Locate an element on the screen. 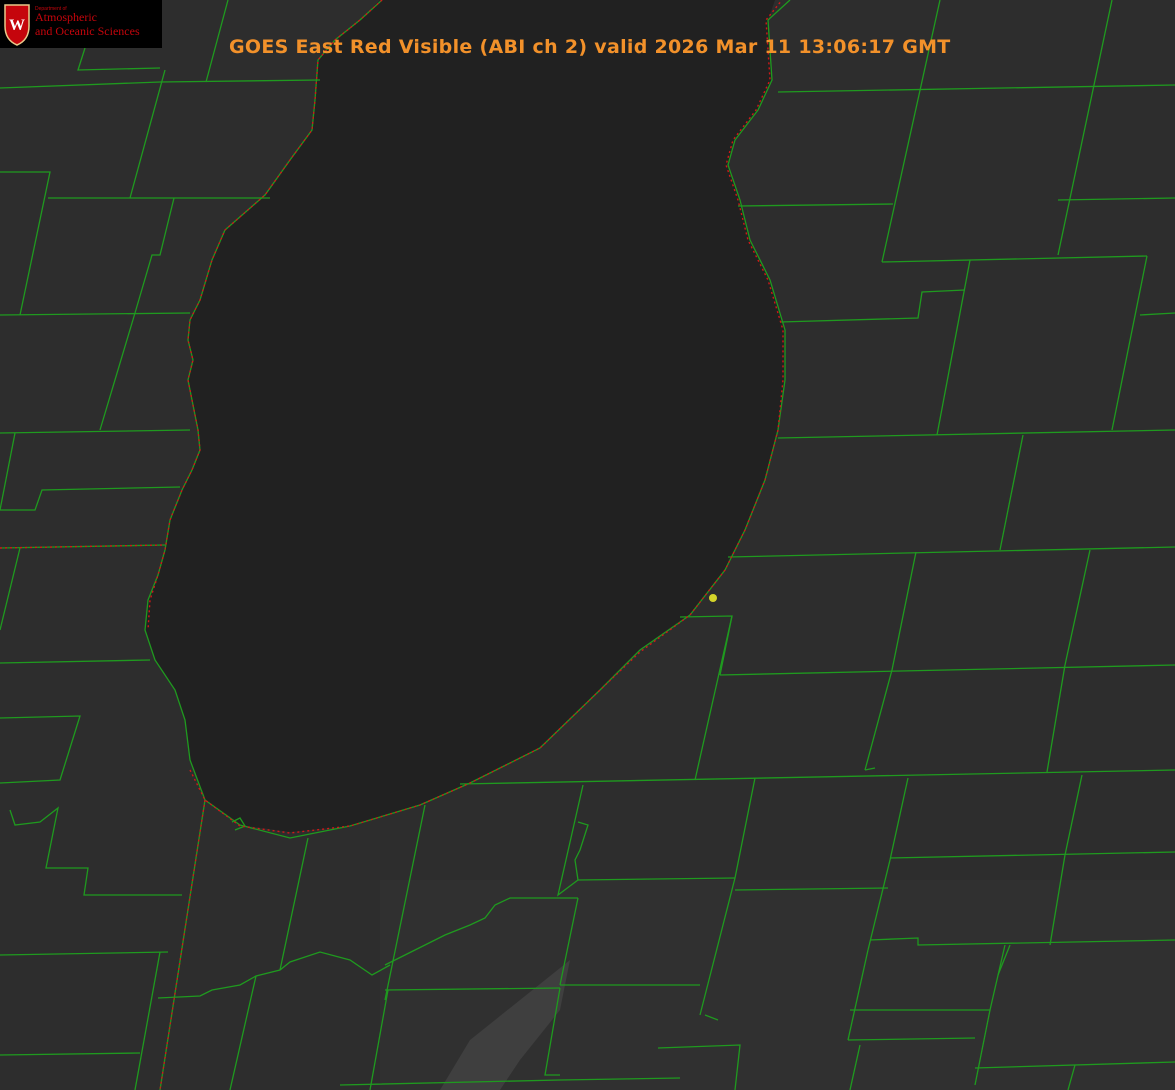  svg-text: W is located at coordinates (17, 25).